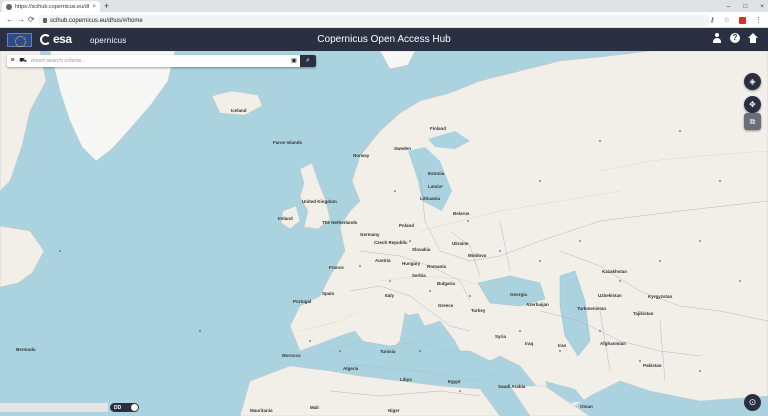  What do you see at coordinates (430, 198) in the screenshot?
I see `map-label: Lithuania` at bounding box center [430, 198].